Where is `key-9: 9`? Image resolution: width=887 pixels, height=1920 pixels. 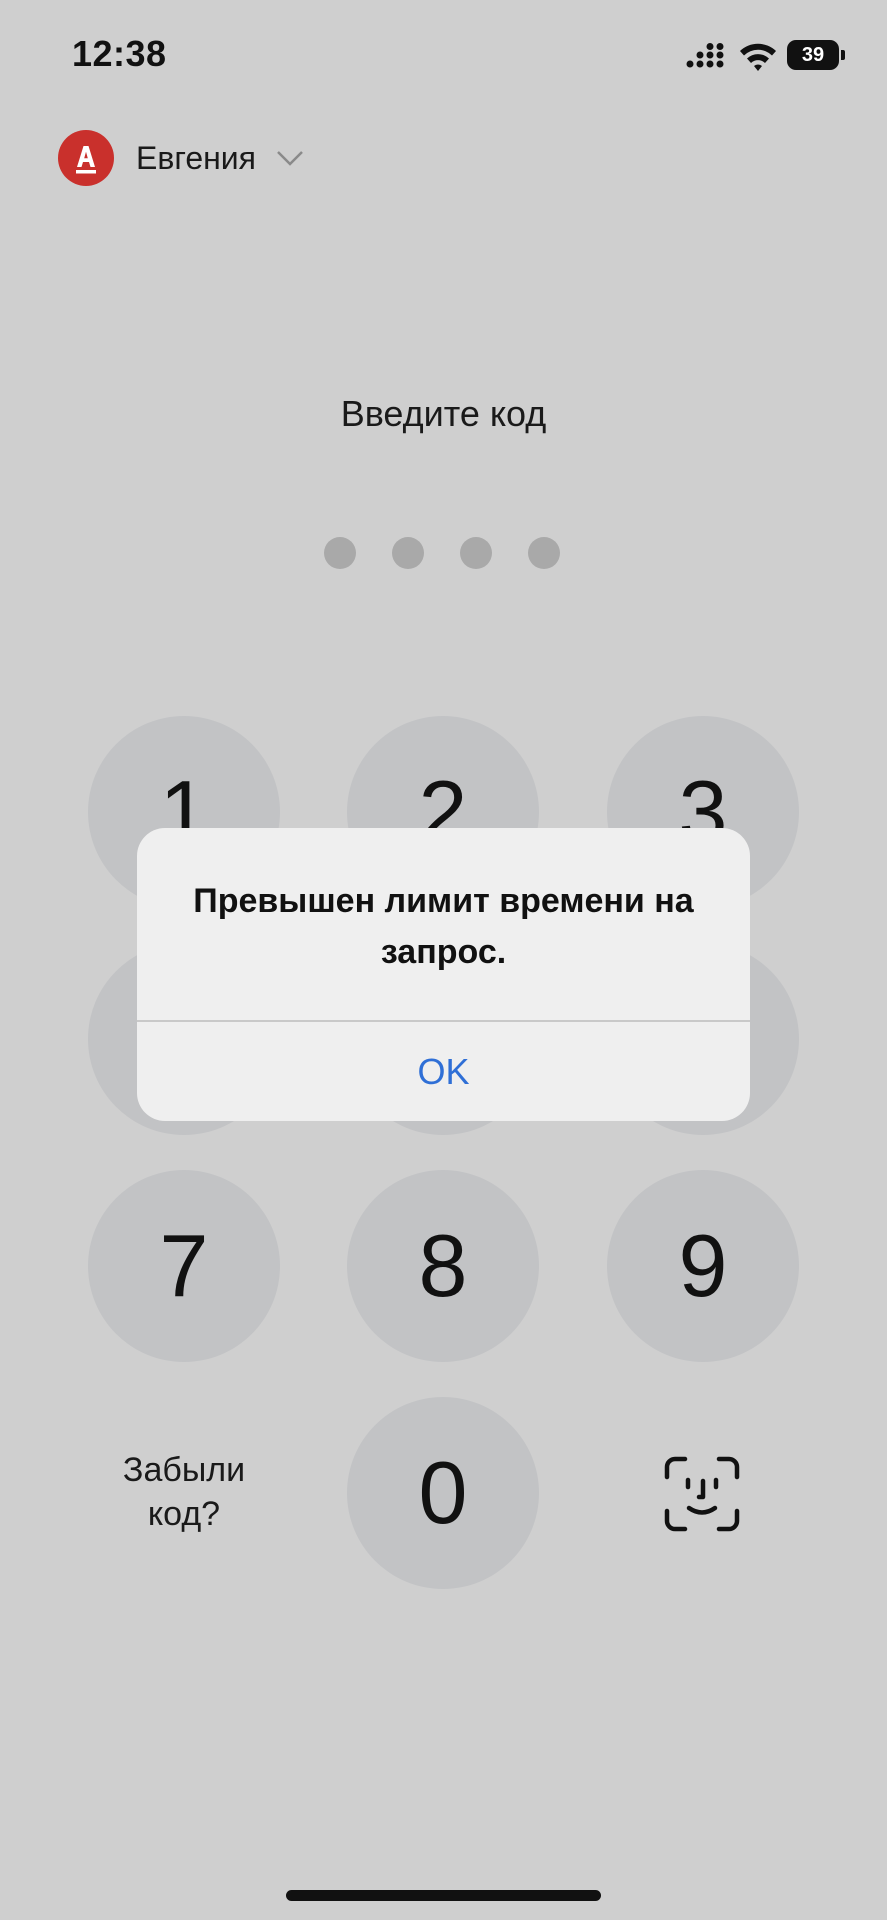
key-9: 9 is located at coordinates (703, 1266).